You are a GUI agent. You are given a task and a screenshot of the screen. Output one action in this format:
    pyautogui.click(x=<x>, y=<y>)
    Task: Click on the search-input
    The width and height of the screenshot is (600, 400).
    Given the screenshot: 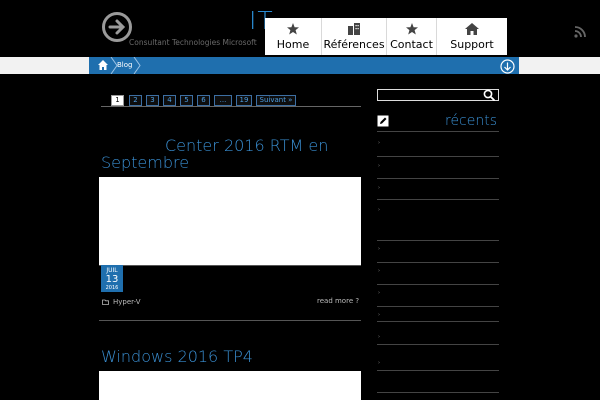 What is the action you would take?
    pyautogui.click(x=438, y=95)
    